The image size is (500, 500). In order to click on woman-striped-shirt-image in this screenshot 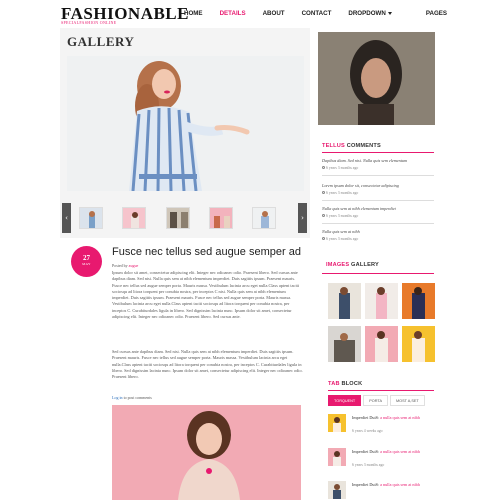, I will do `click(185, 123)`.